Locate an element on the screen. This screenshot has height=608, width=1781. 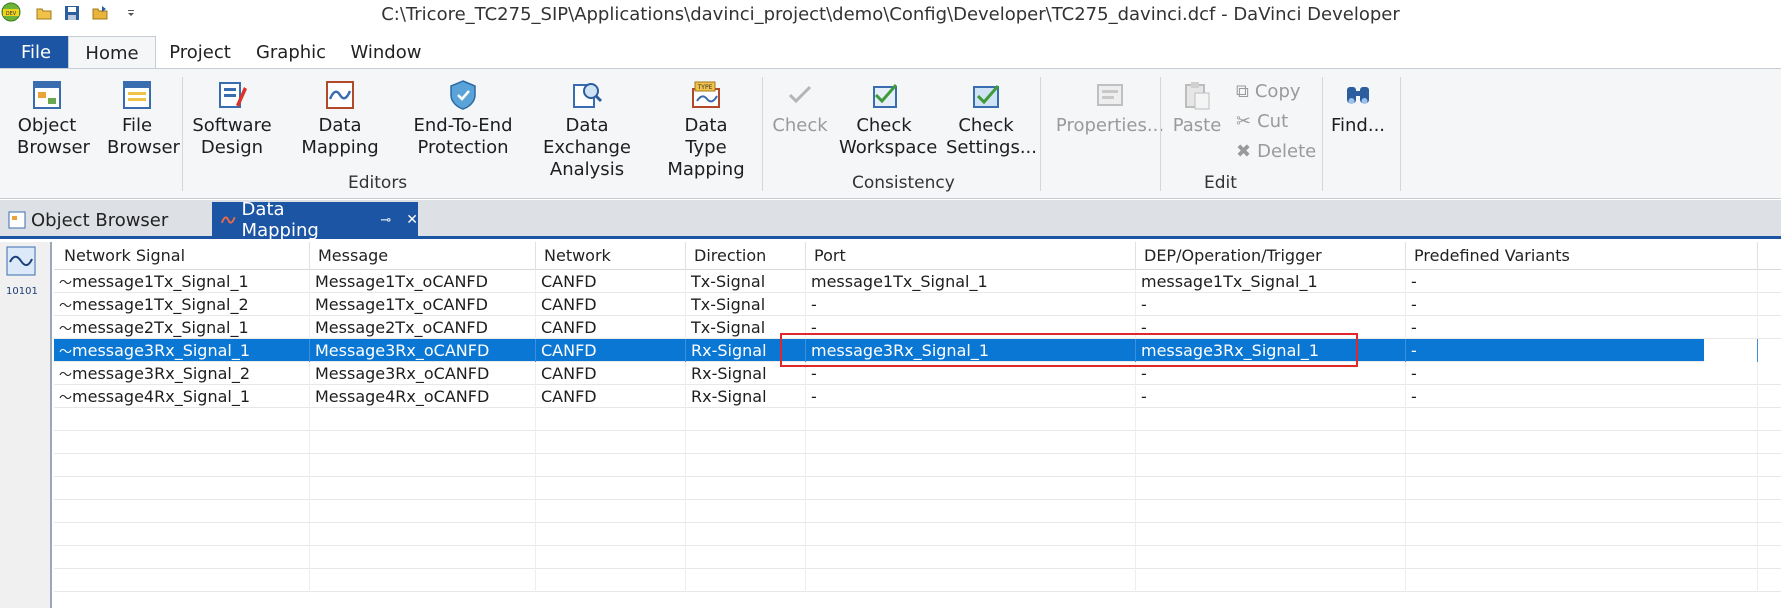
header-col-port: Port is located at coordinates (971, 256).